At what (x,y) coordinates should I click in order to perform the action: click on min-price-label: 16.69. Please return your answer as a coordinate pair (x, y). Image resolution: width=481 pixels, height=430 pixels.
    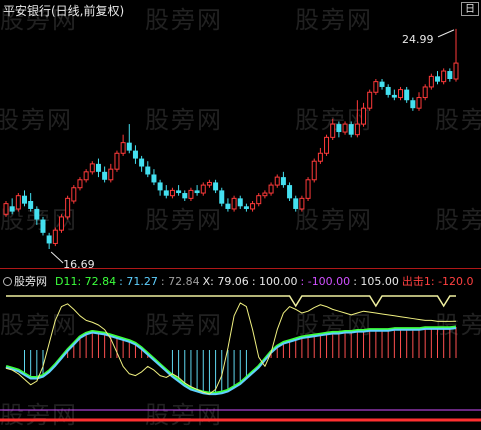
    Looking at the image, I should click on (78, 263).